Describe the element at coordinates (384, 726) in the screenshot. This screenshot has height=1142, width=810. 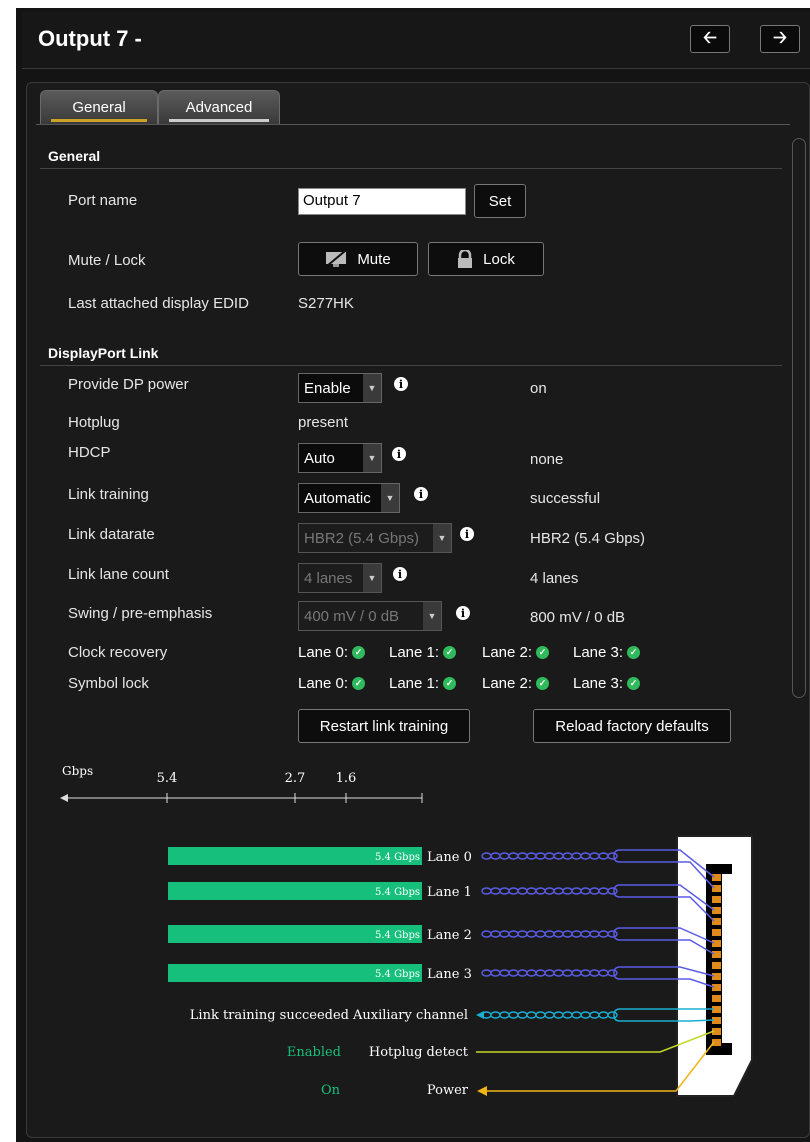
I see `restart-link-training-button: Restart link training` at that location.